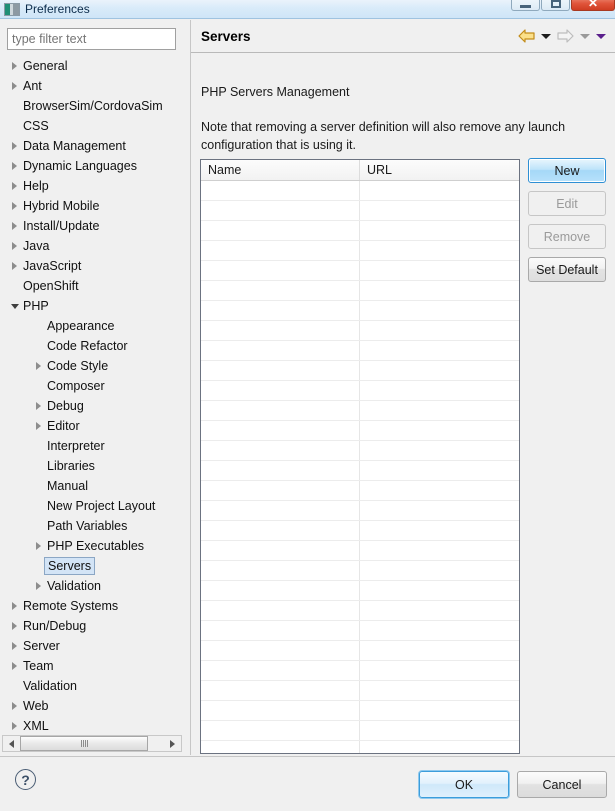 This screenshot has height=811, width=615. What do you see at coordinates (92, 406) in the screenshot?
I see `tree-item-debug: Debug` at bounding box center [92, 406].